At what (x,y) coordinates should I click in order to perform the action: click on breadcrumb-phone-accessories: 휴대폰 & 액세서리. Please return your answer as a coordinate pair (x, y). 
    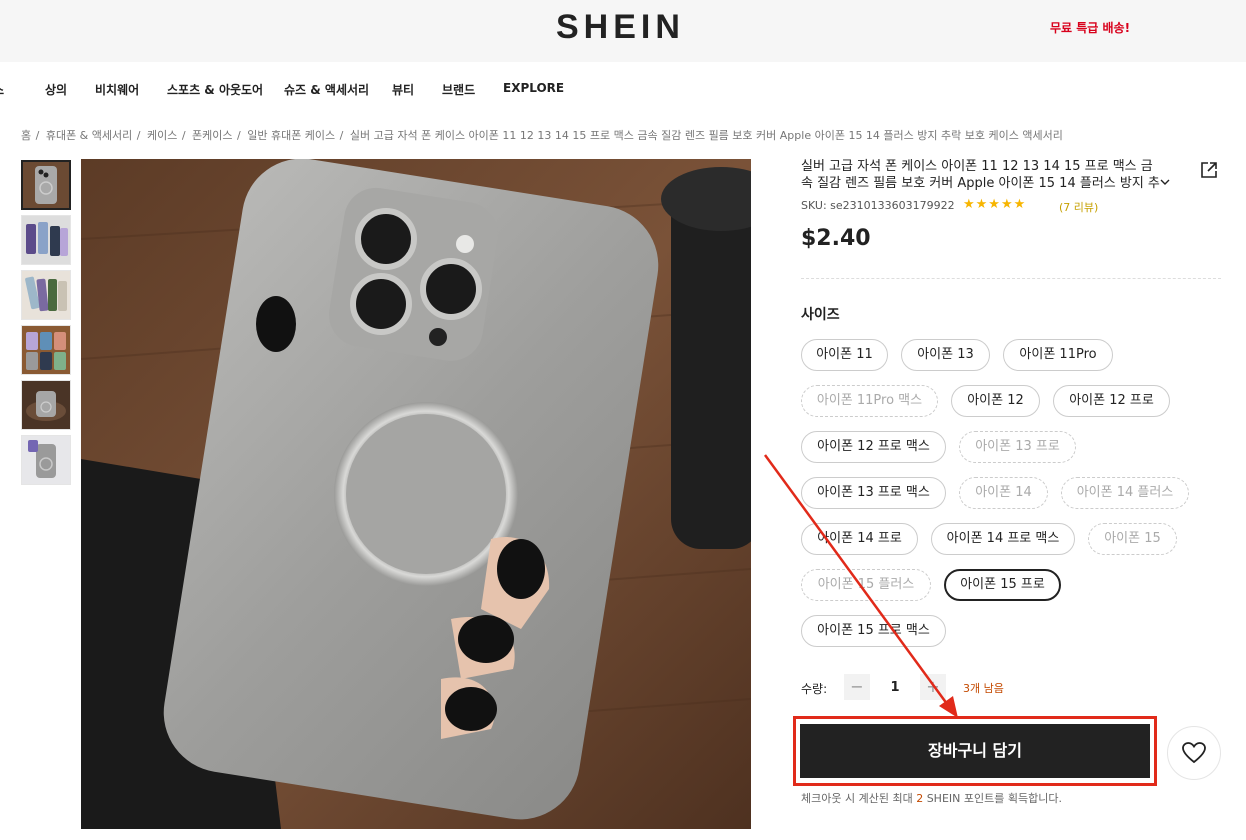
    Looking at the image, I should click on (89, 135).